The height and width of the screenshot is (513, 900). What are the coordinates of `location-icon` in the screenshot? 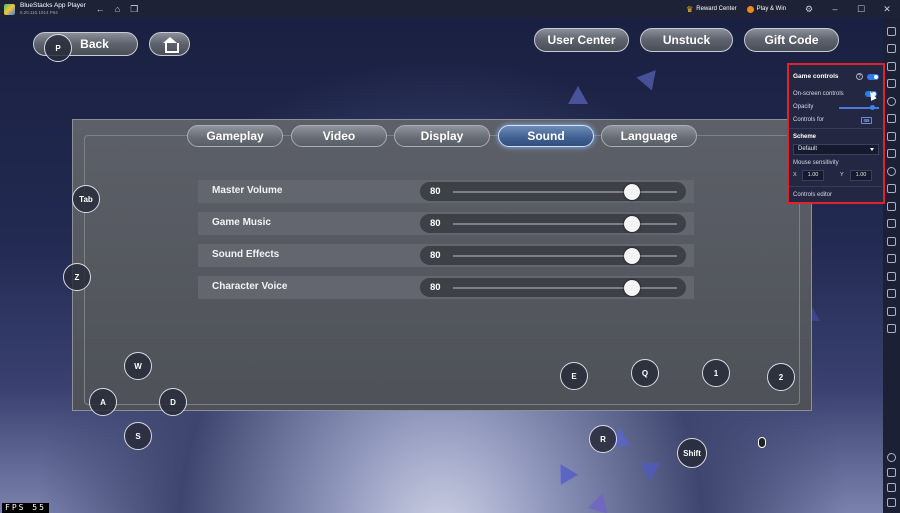 It's located at (891, 241).